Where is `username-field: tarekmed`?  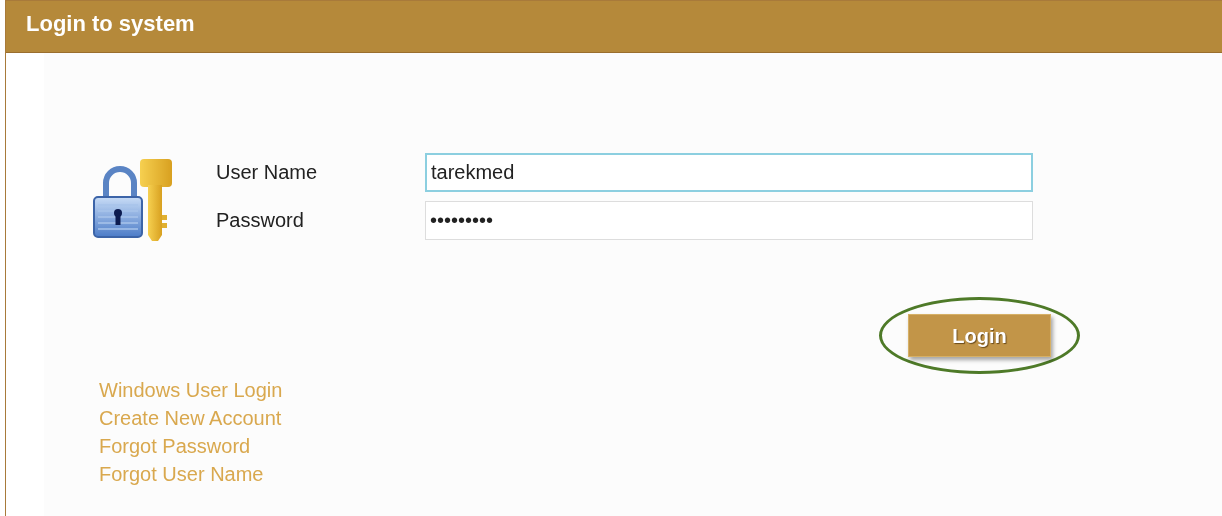
username-field: tarekmed is located at coordinates (729, 172).